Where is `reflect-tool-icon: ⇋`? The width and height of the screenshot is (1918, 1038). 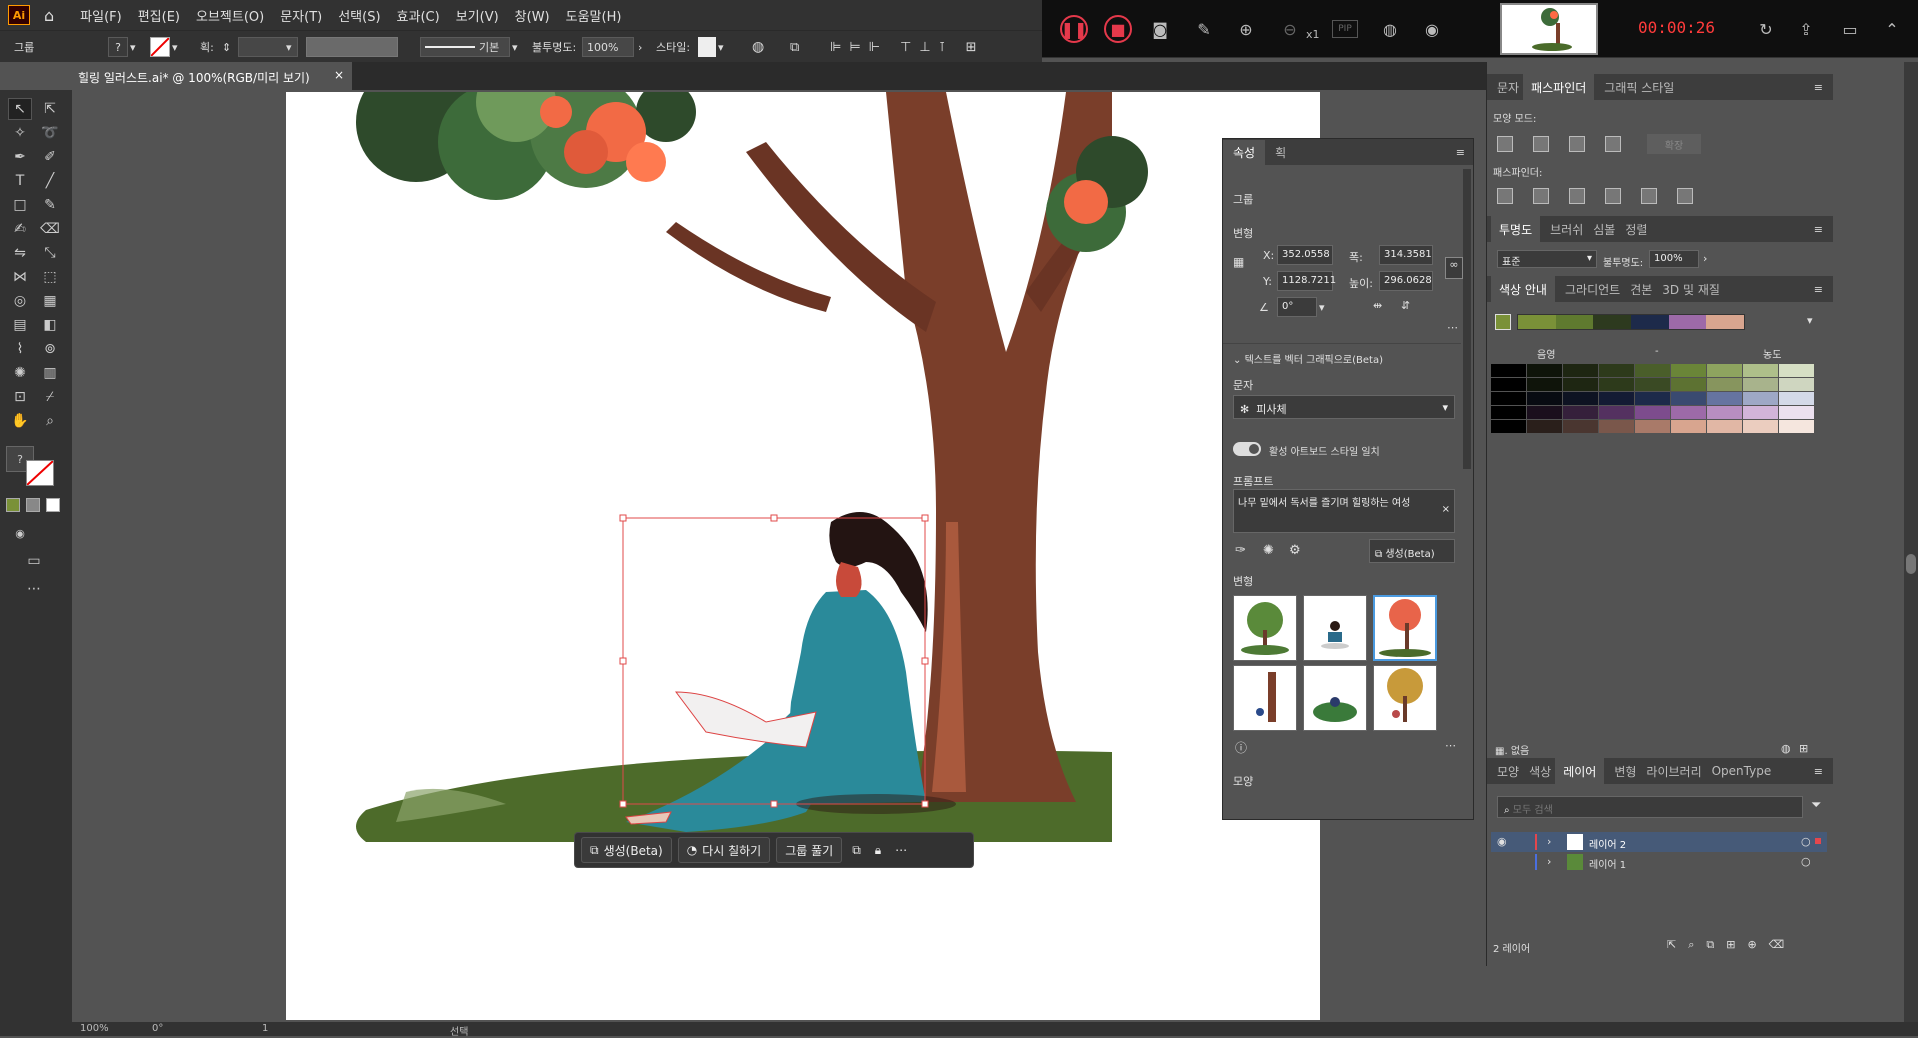
reflect-tool-icon: ⇋ is located at coordinates (20, 253).